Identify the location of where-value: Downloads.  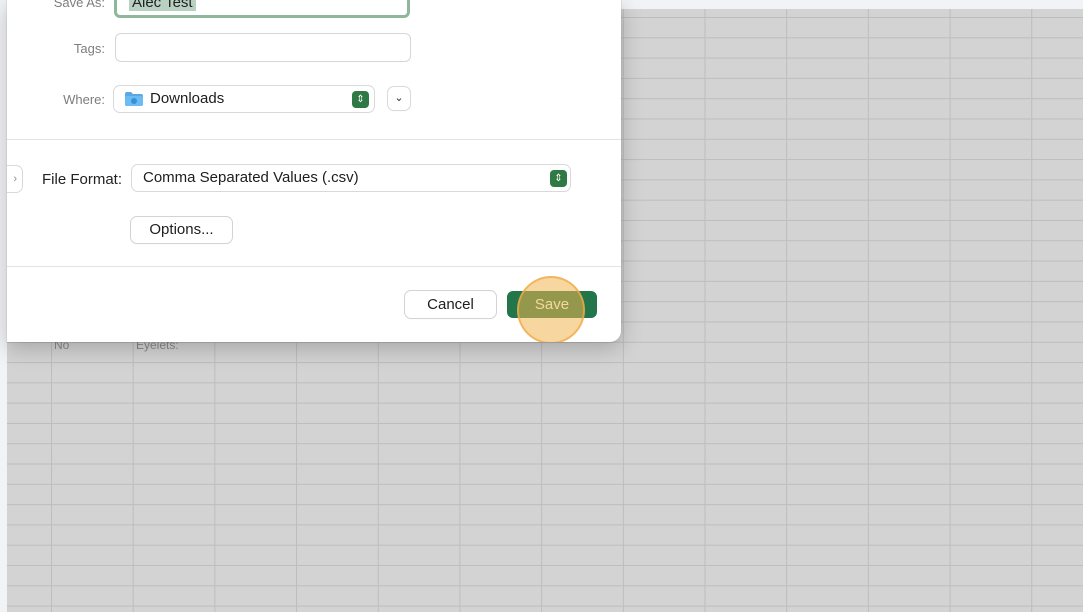
(187, 98).